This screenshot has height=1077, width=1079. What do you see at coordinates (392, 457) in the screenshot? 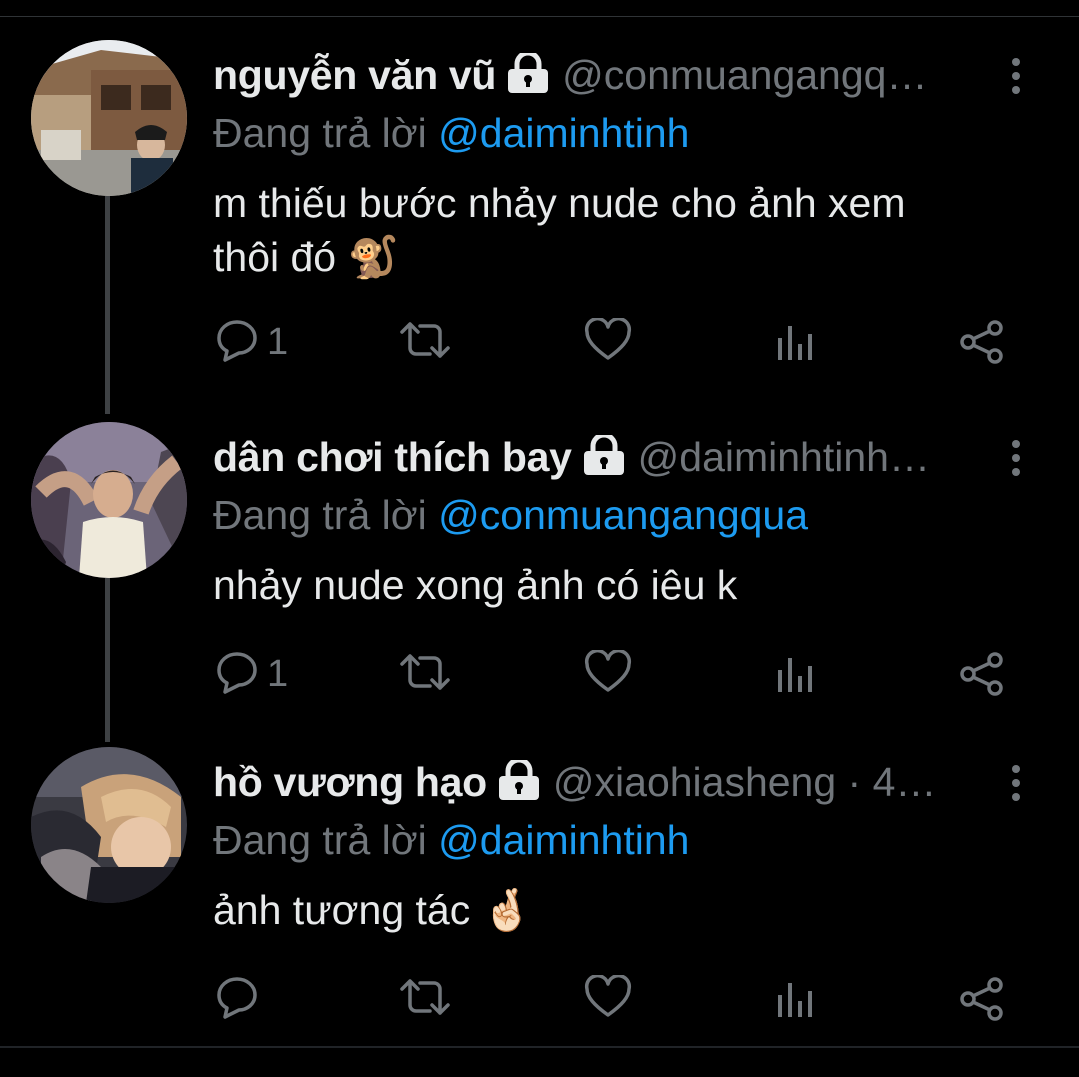
I see `display-name: dân chơi thích bay` at bounding box center [392, 457].